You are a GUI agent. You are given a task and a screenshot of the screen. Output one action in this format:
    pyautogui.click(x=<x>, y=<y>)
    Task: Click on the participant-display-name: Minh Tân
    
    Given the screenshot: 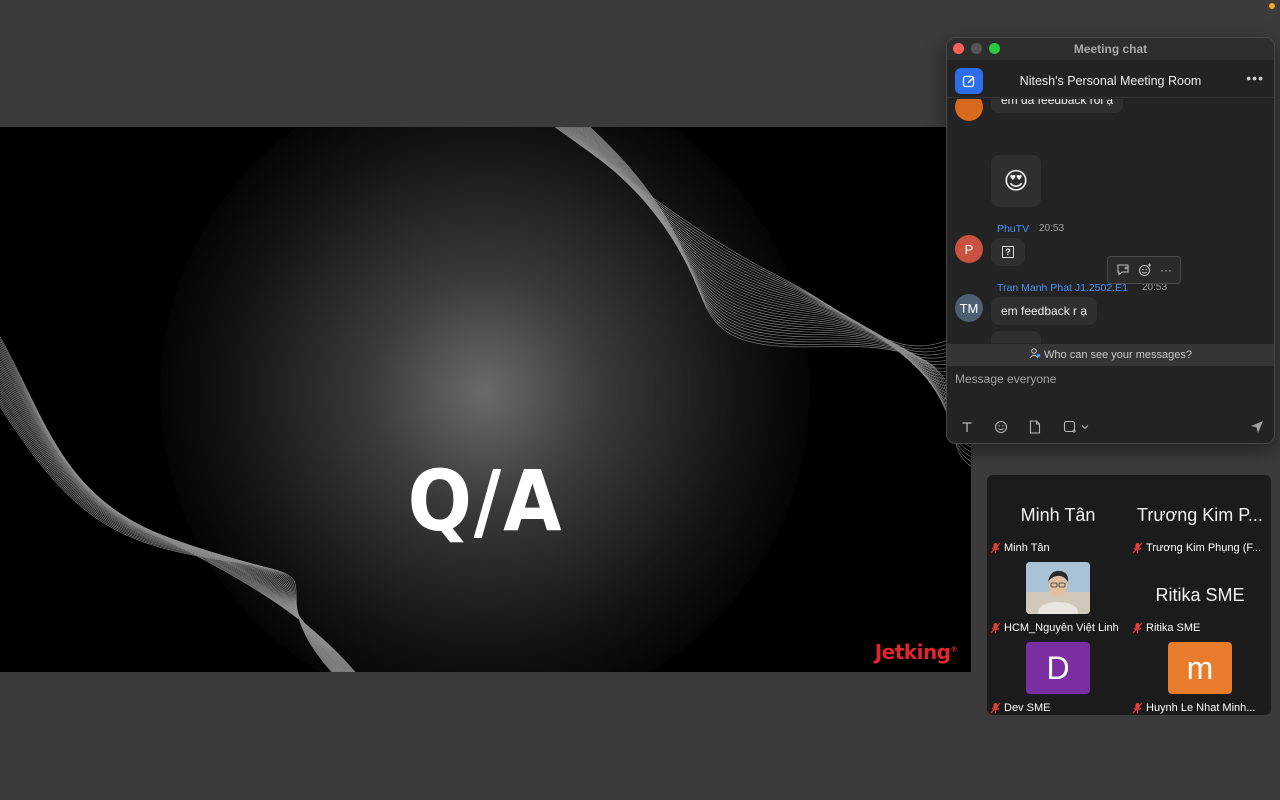 What is the action you would take?
    pyautogui.click(x=1058, y=515)
    